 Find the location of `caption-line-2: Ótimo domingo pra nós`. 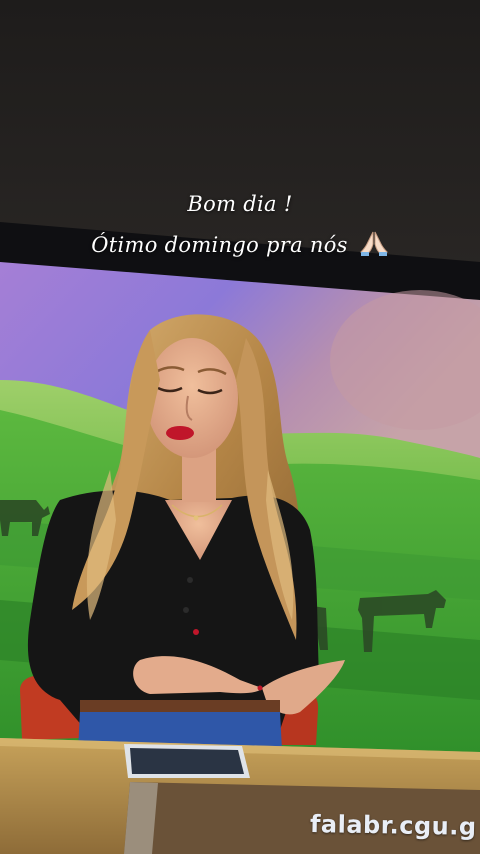

caption-line-2: Ótimo domingo pra nós is located at coordinates (240, 243).